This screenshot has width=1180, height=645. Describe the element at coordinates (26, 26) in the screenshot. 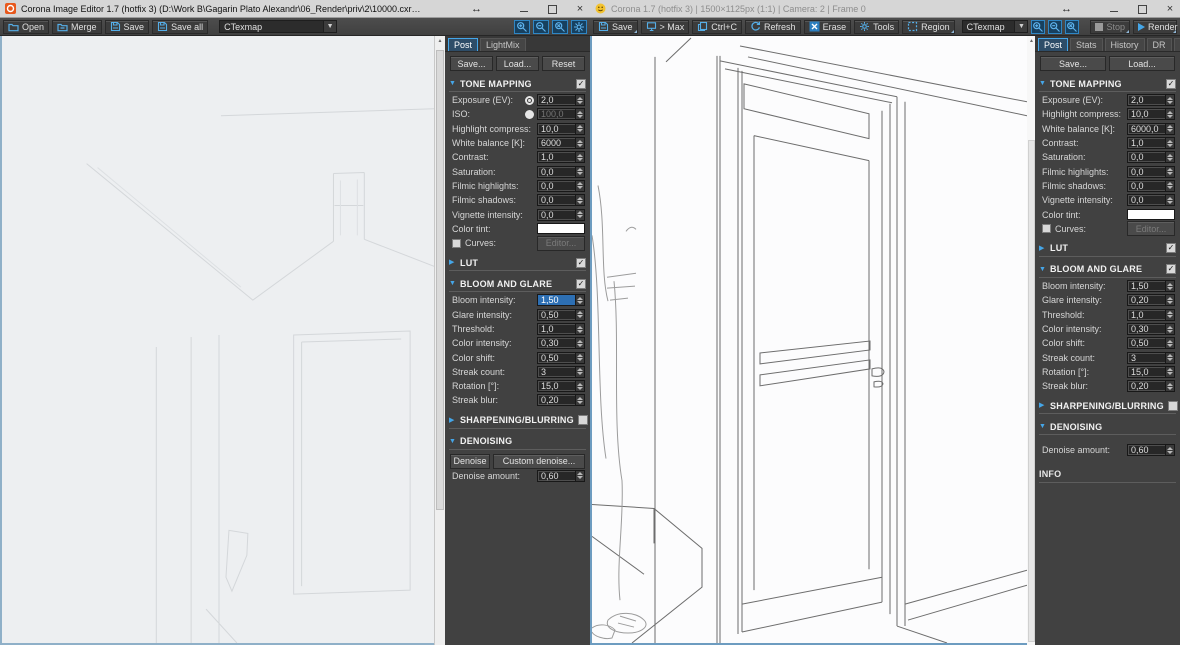

I see `open-button: Open` at that location.